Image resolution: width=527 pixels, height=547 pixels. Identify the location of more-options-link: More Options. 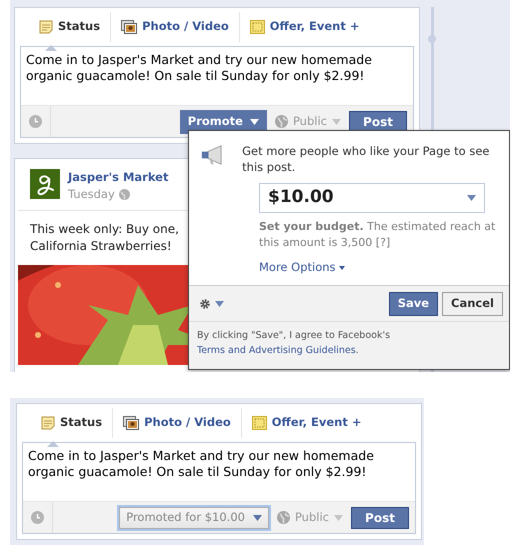
(302, 267).